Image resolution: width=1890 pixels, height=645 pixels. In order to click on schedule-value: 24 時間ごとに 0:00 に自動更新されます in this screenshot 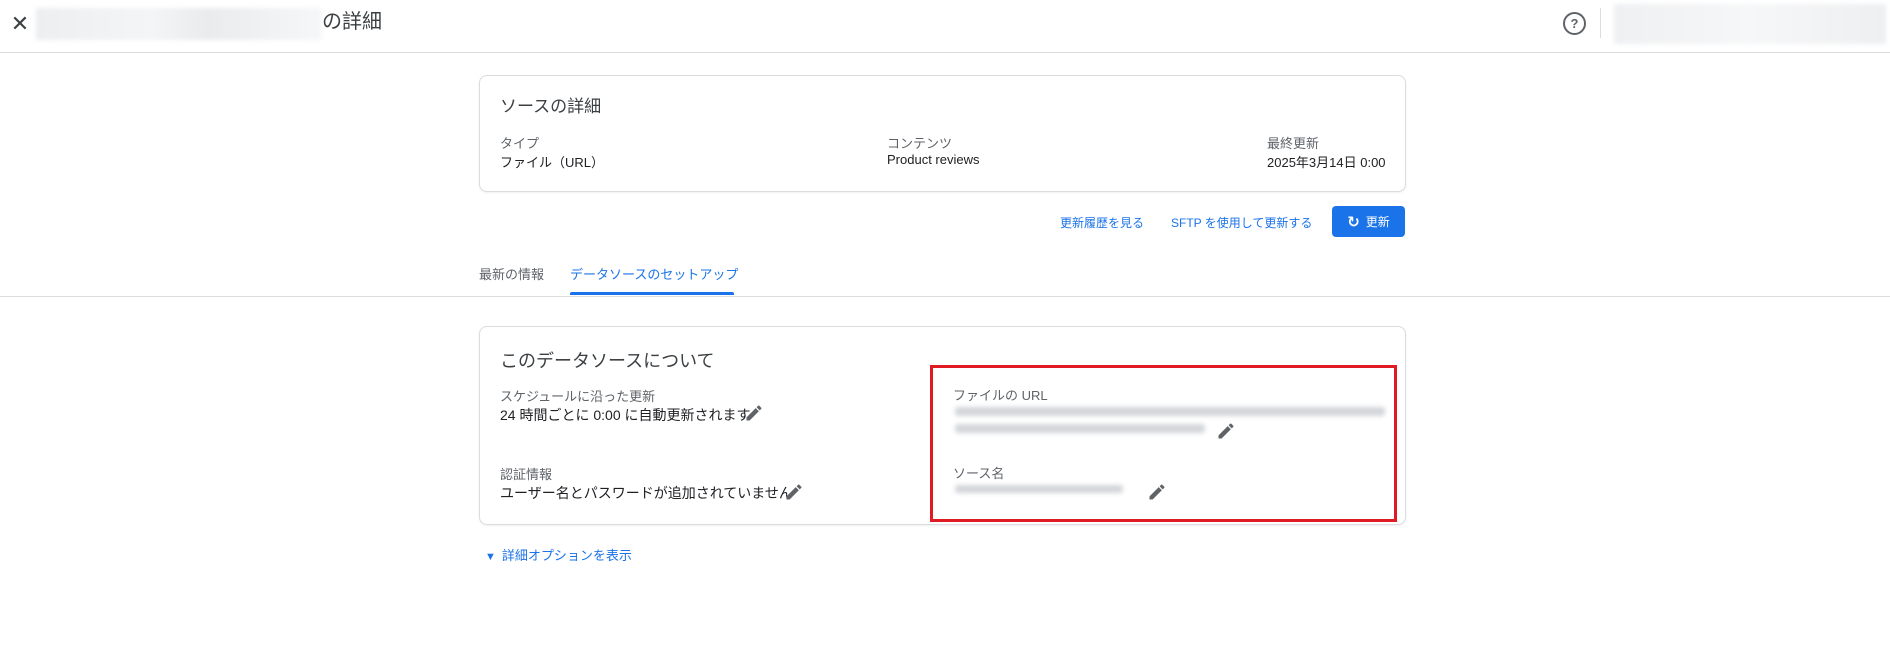, I will do `click(625, 415)`.